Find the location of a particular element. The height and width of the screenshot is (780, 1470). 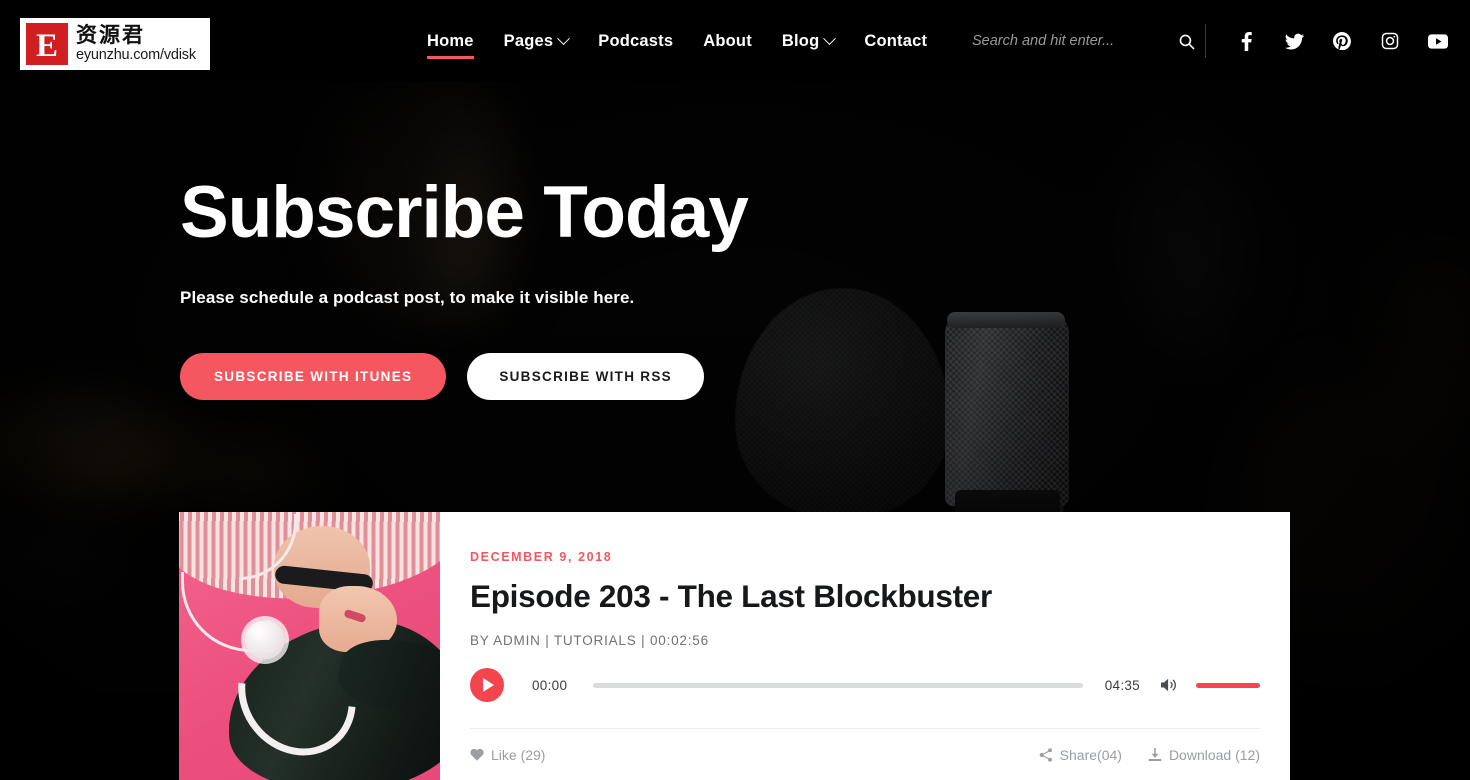

hero-cta-group: SUBSCRIBE WITH ITUNES SUBSCRIBE WITH RSS is located at coordinates (464, 376).